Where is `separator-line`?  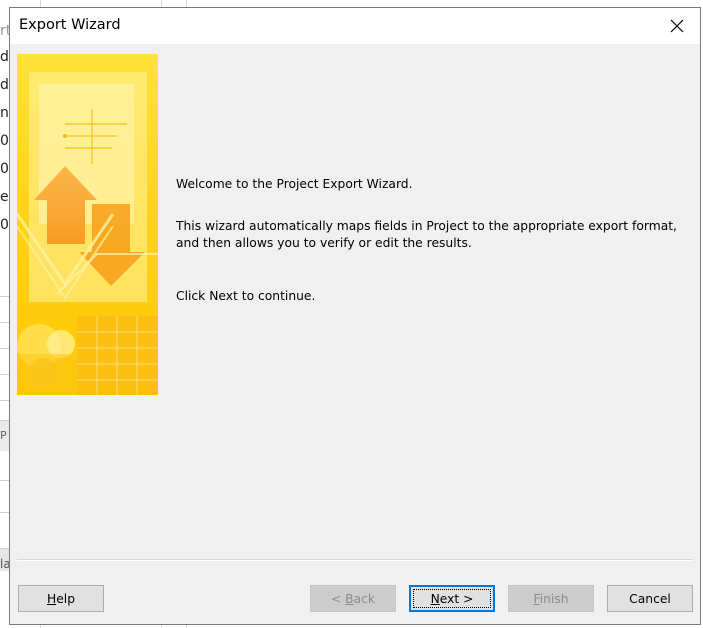 separator-line is located at coordinates (355, 560).